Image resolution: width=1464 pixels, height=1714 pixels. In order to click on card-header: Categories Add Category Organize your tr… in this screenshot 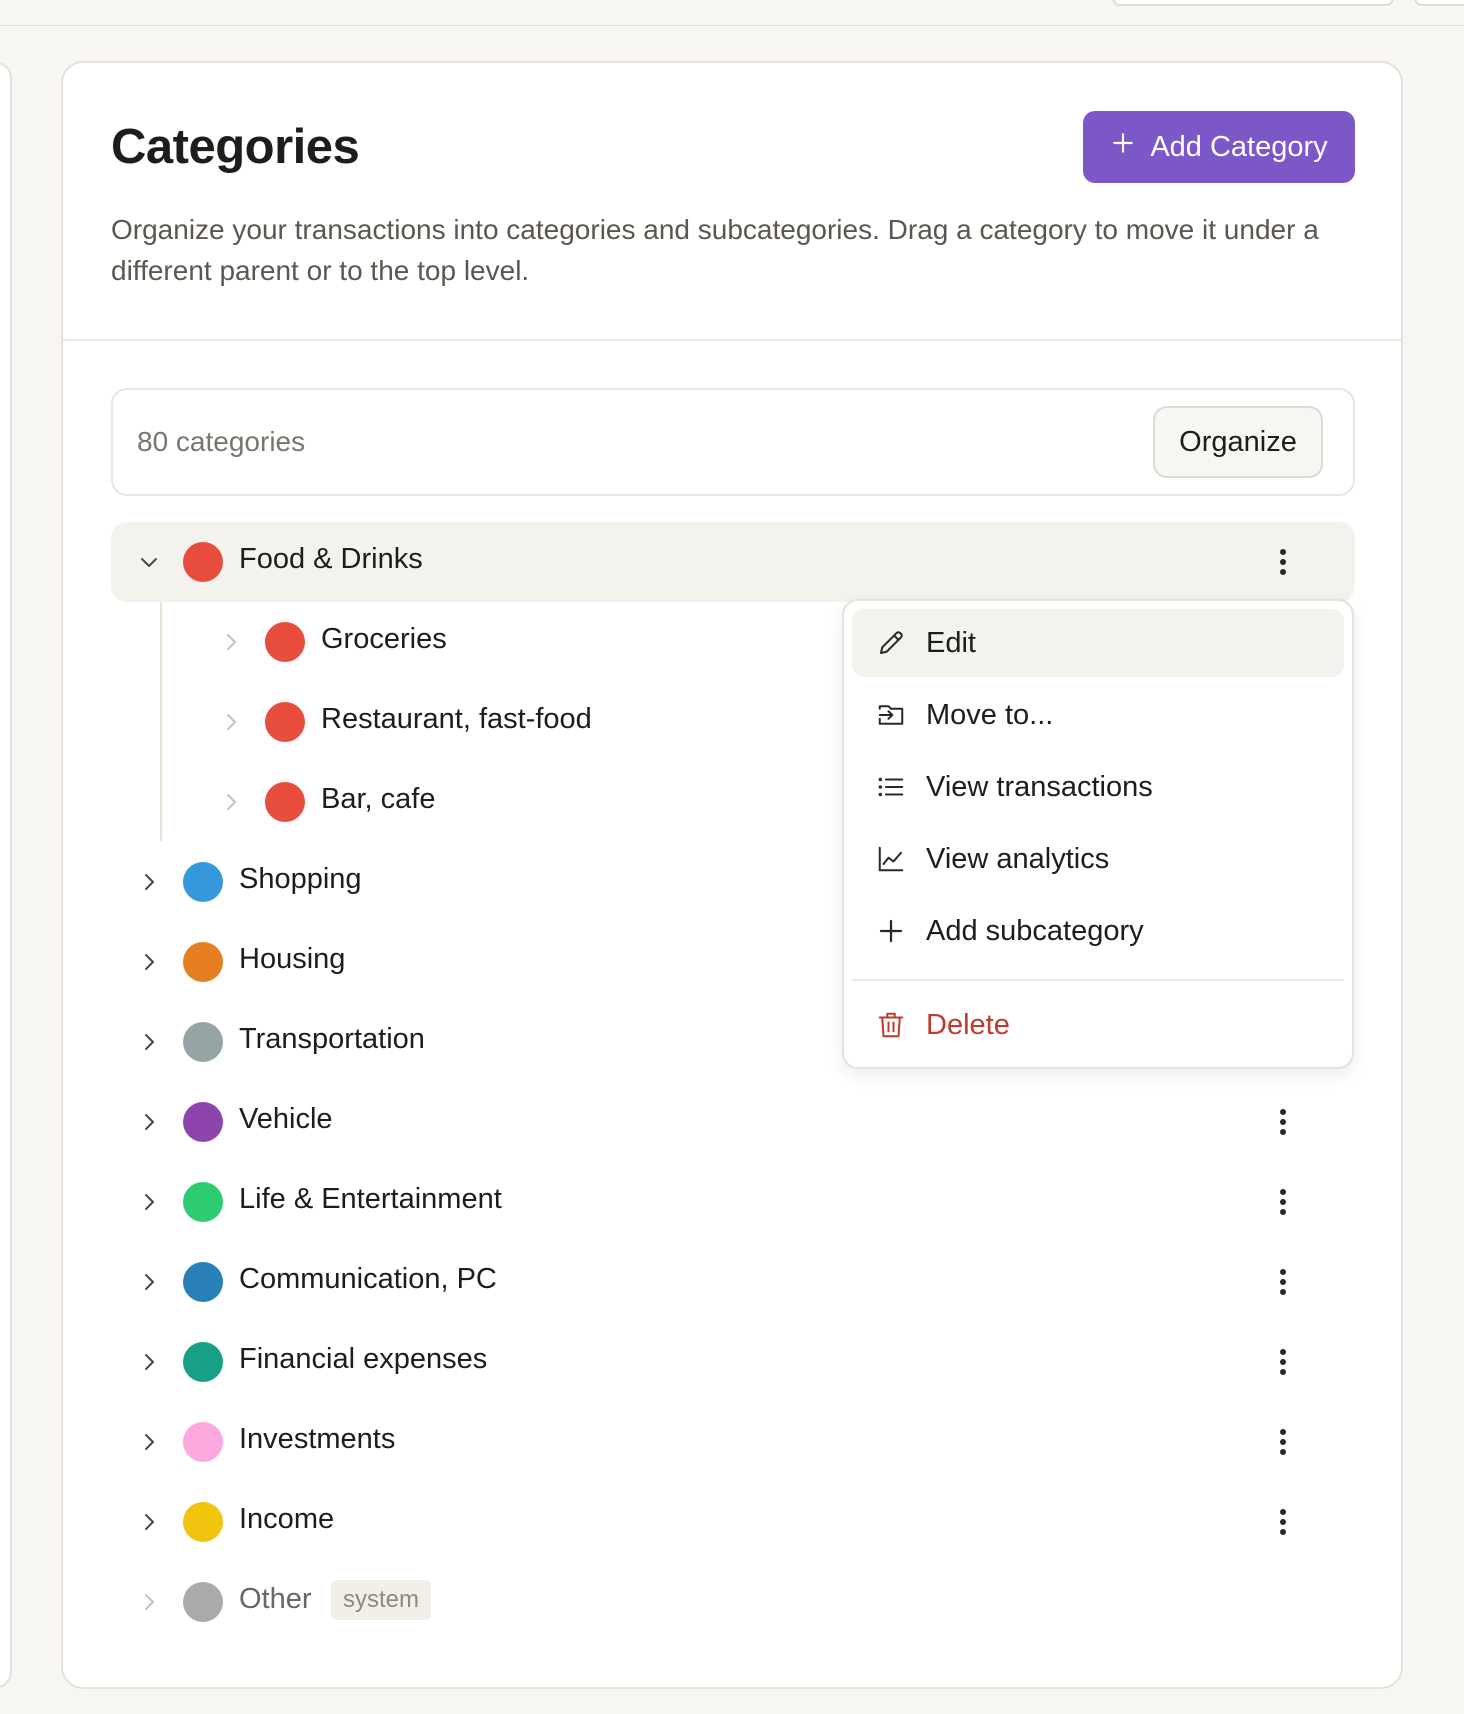, I will do `click(732, 202)`.